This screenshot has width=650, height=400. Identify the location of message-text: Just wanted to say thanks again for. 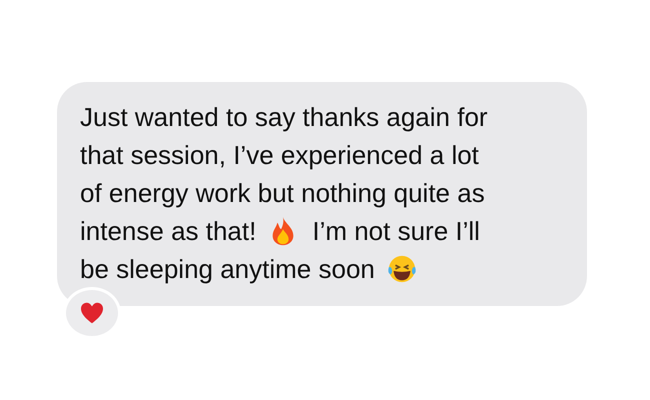
(284, 117).